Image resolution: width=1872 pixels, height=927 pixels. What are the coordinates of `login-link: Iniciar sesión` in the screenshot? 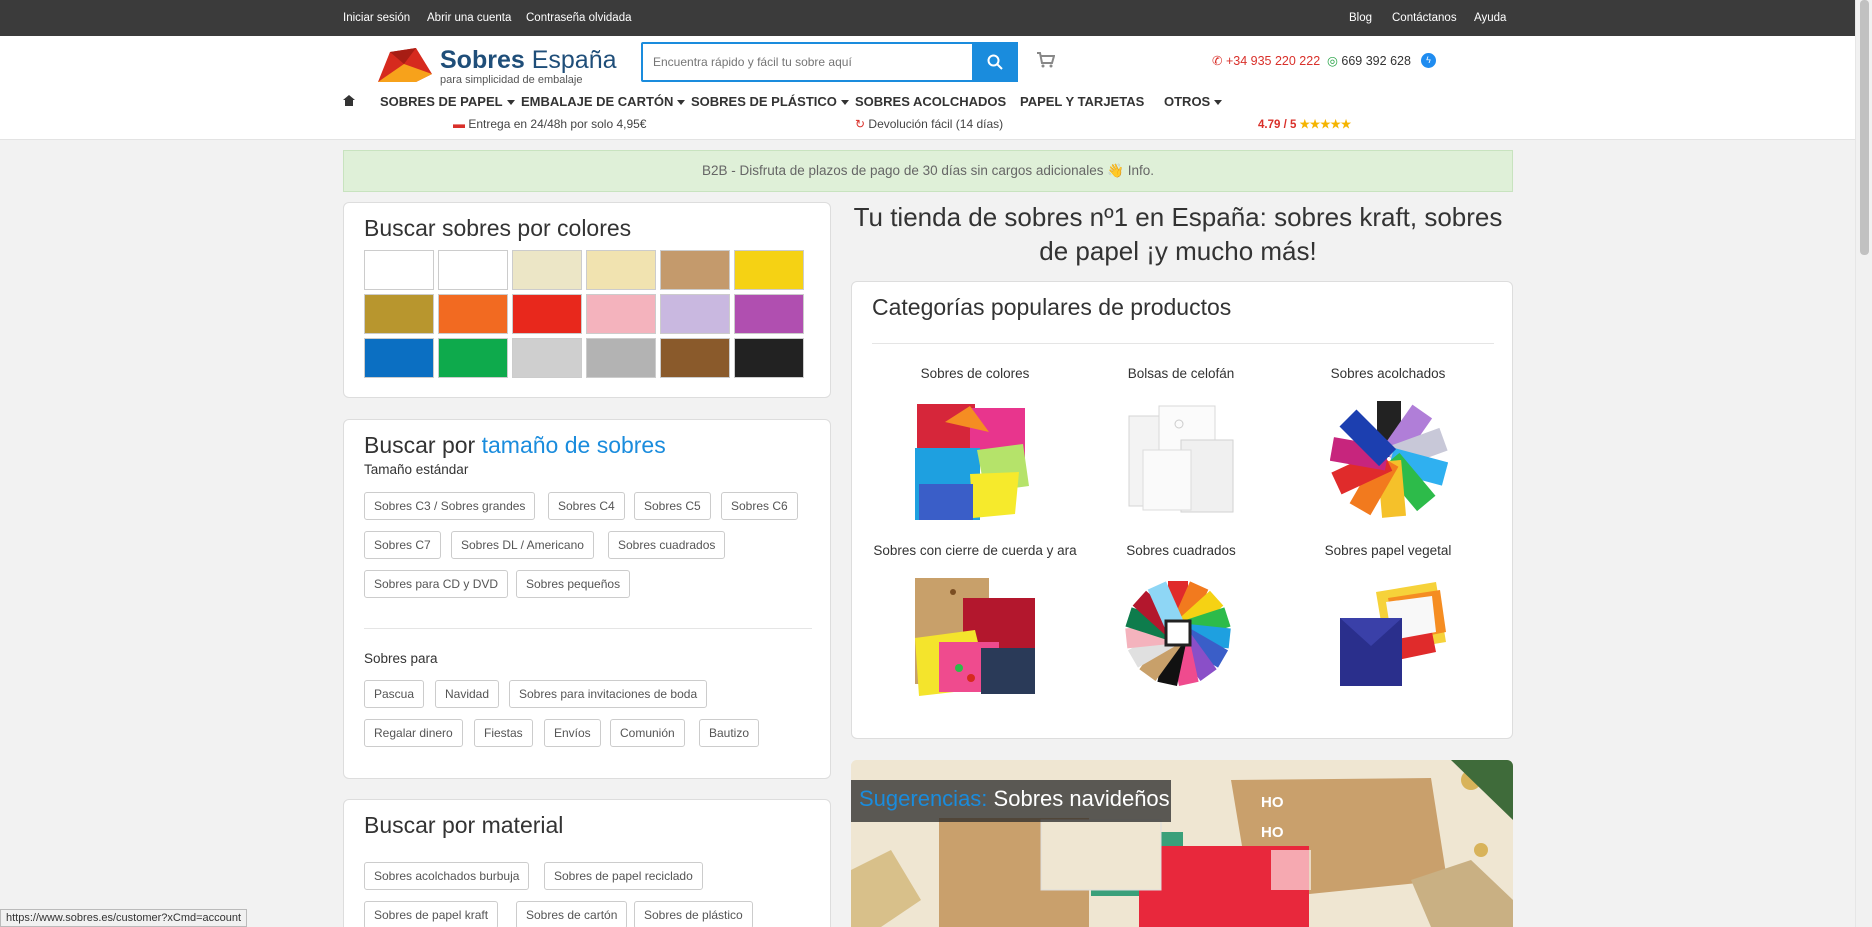 It's located at (376, 18).